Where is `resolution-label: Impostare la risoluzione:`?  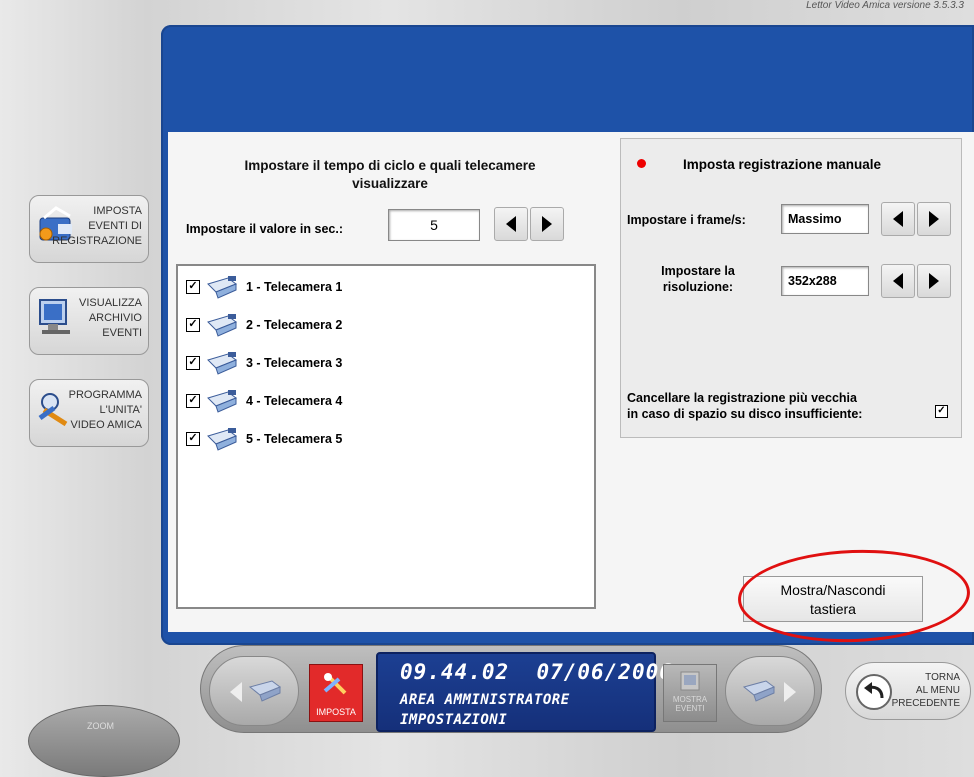 resolution-label: Impostare la risoluzione: is located at coordinates (698, 279).